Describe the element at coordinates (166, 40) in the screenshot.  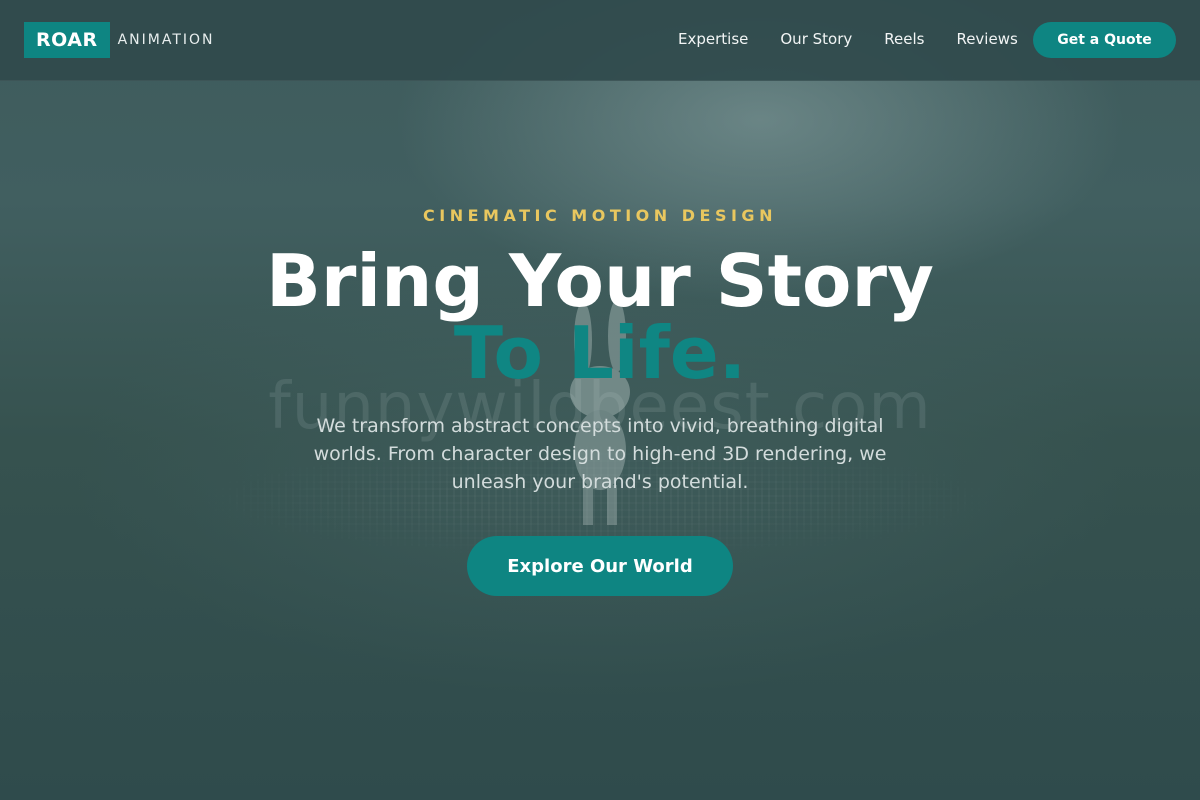
I see `logo-wordmark: ANIMATION` at that location.